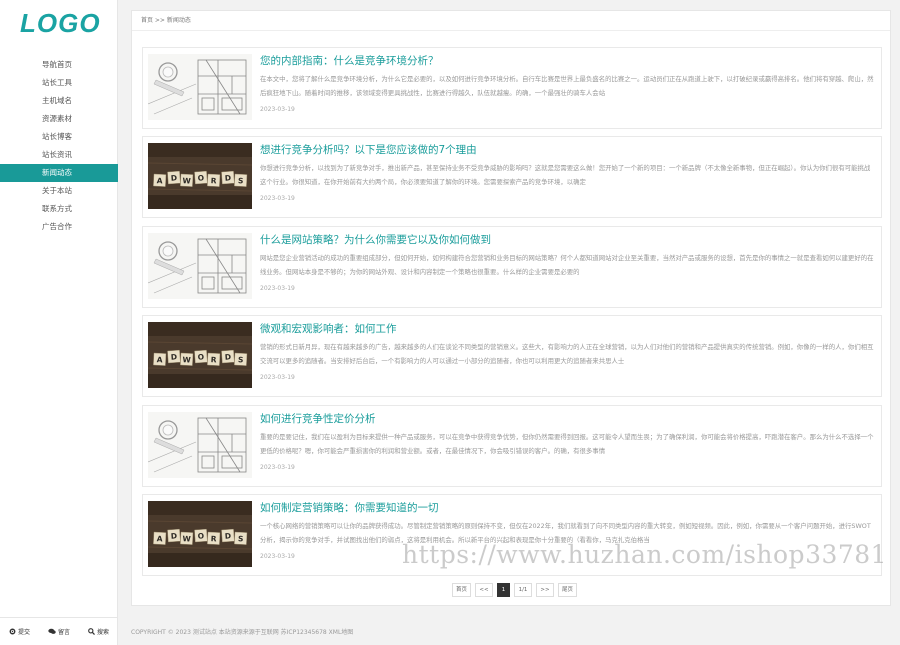 Image resolution: width=900 pixels, height=645 pixels. I want to click on comments-icon, so click(52, 631).